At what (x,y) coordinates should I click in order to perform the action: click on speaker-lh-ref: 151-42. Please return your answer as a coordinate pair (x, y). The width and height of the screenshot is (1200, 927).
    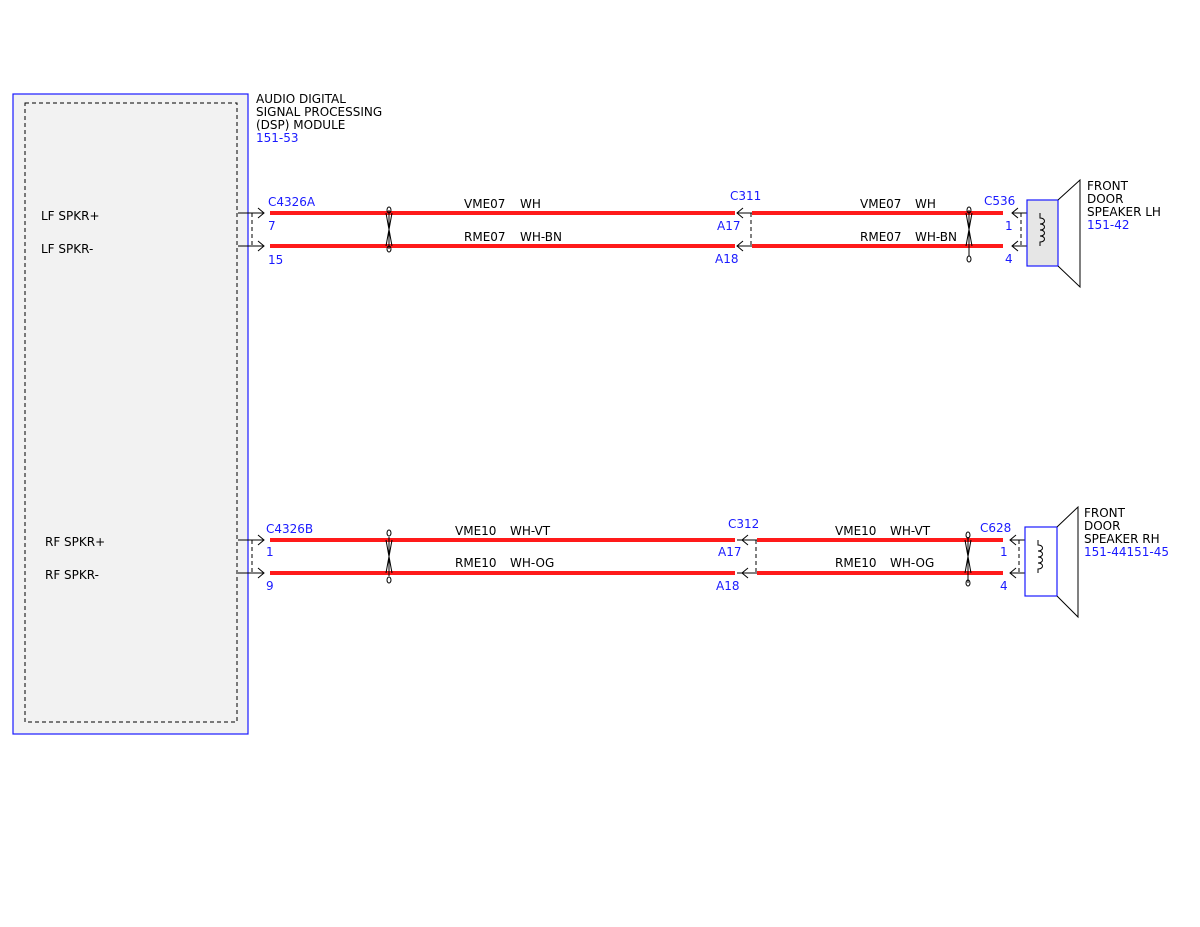
    Looking at the image, I should click on (1108, 225).